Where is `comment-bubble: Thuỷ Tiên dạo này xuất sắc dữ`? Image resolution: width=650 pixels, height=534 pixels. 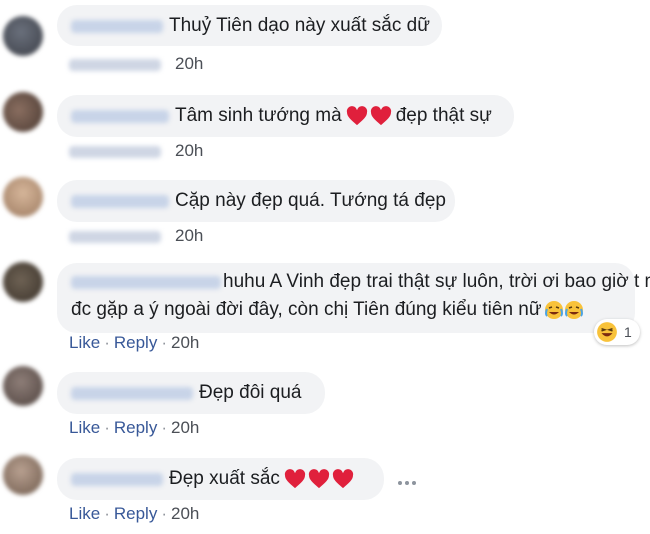 comment-bubble: Thuỷ Tiên dạo này xuất sắc dữ is located at coordinates (249, 25).